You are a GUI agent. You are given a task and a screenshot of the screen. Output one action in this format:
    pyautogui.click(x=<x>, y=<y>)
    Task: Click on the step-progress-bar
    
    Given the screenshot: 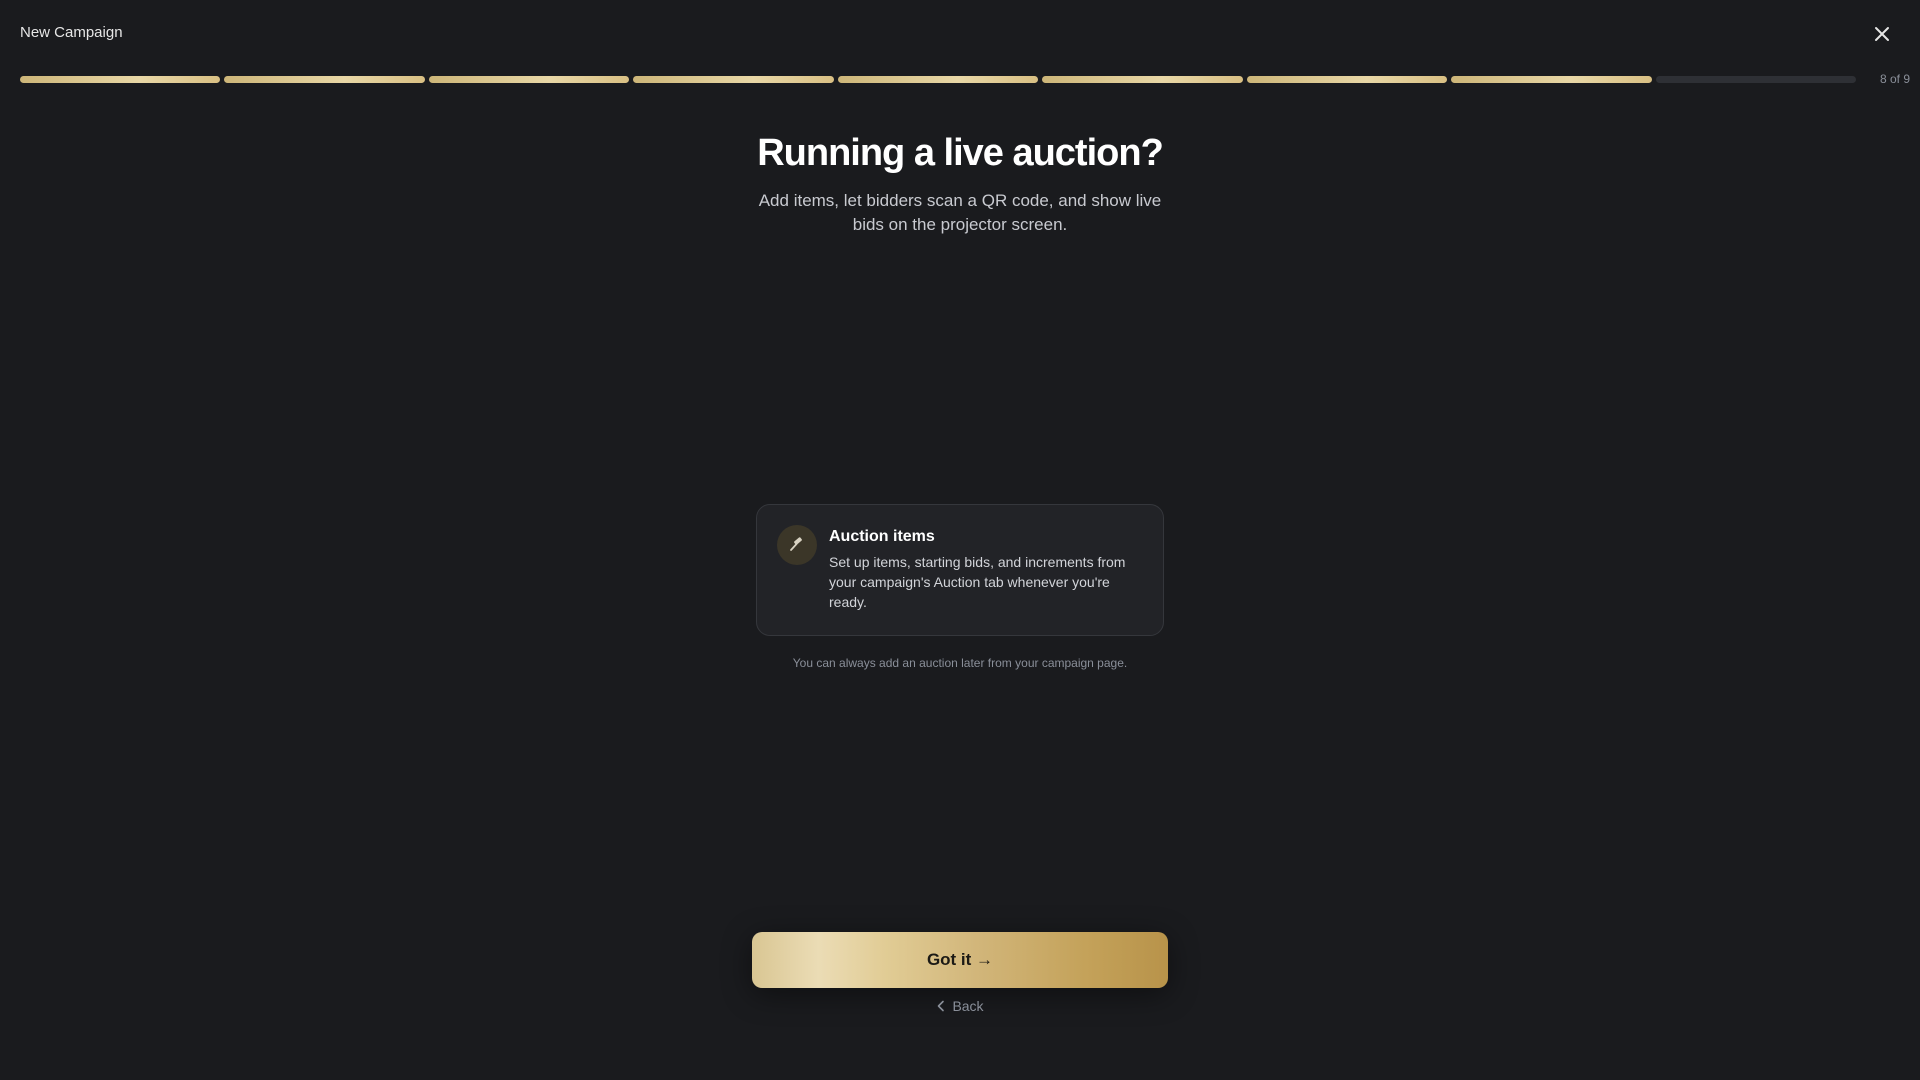 What is the action you would take?
    pyautogui.click(x=938, y=80)
    